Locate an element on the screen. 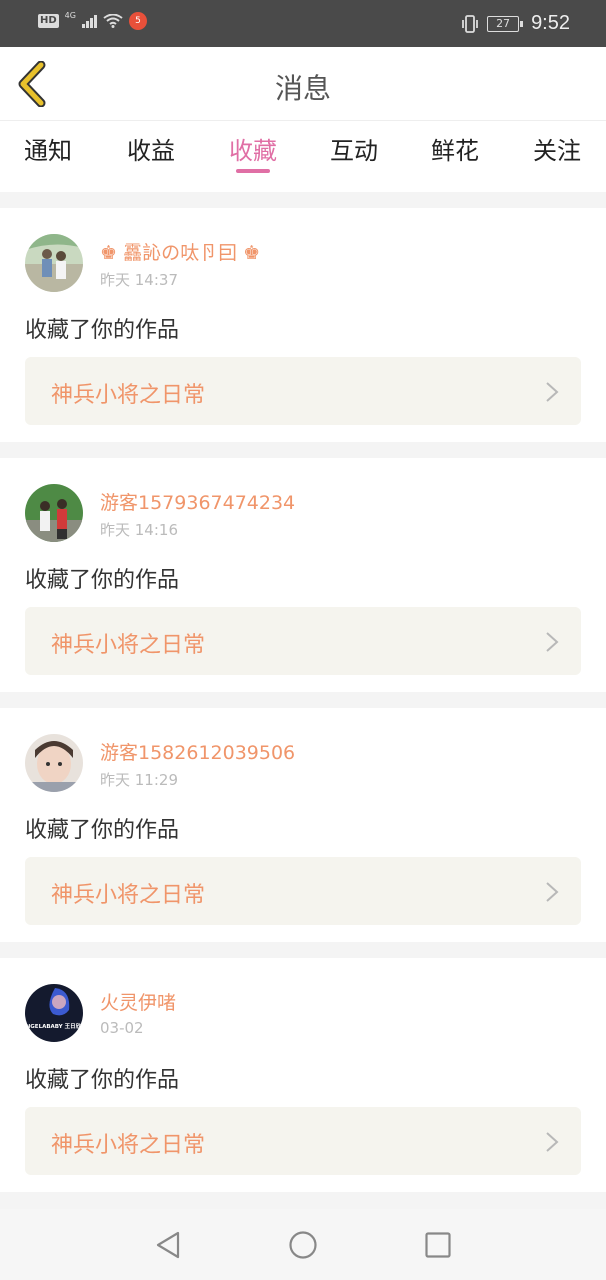 Image resolution: width=606 pixels, height=1280 pixels. hd-indicator: HD is located at coordinates (48, 21).